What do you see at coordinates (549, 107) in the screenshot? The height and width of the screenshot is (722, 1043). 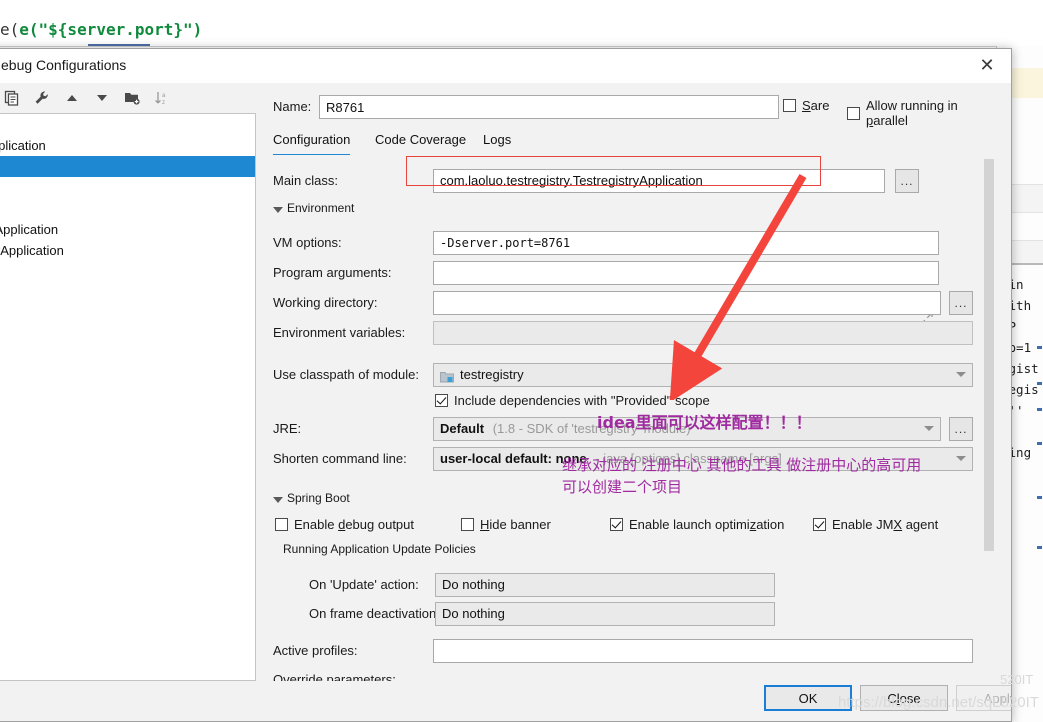 I see `name-input` at bounding box center [549, 107].